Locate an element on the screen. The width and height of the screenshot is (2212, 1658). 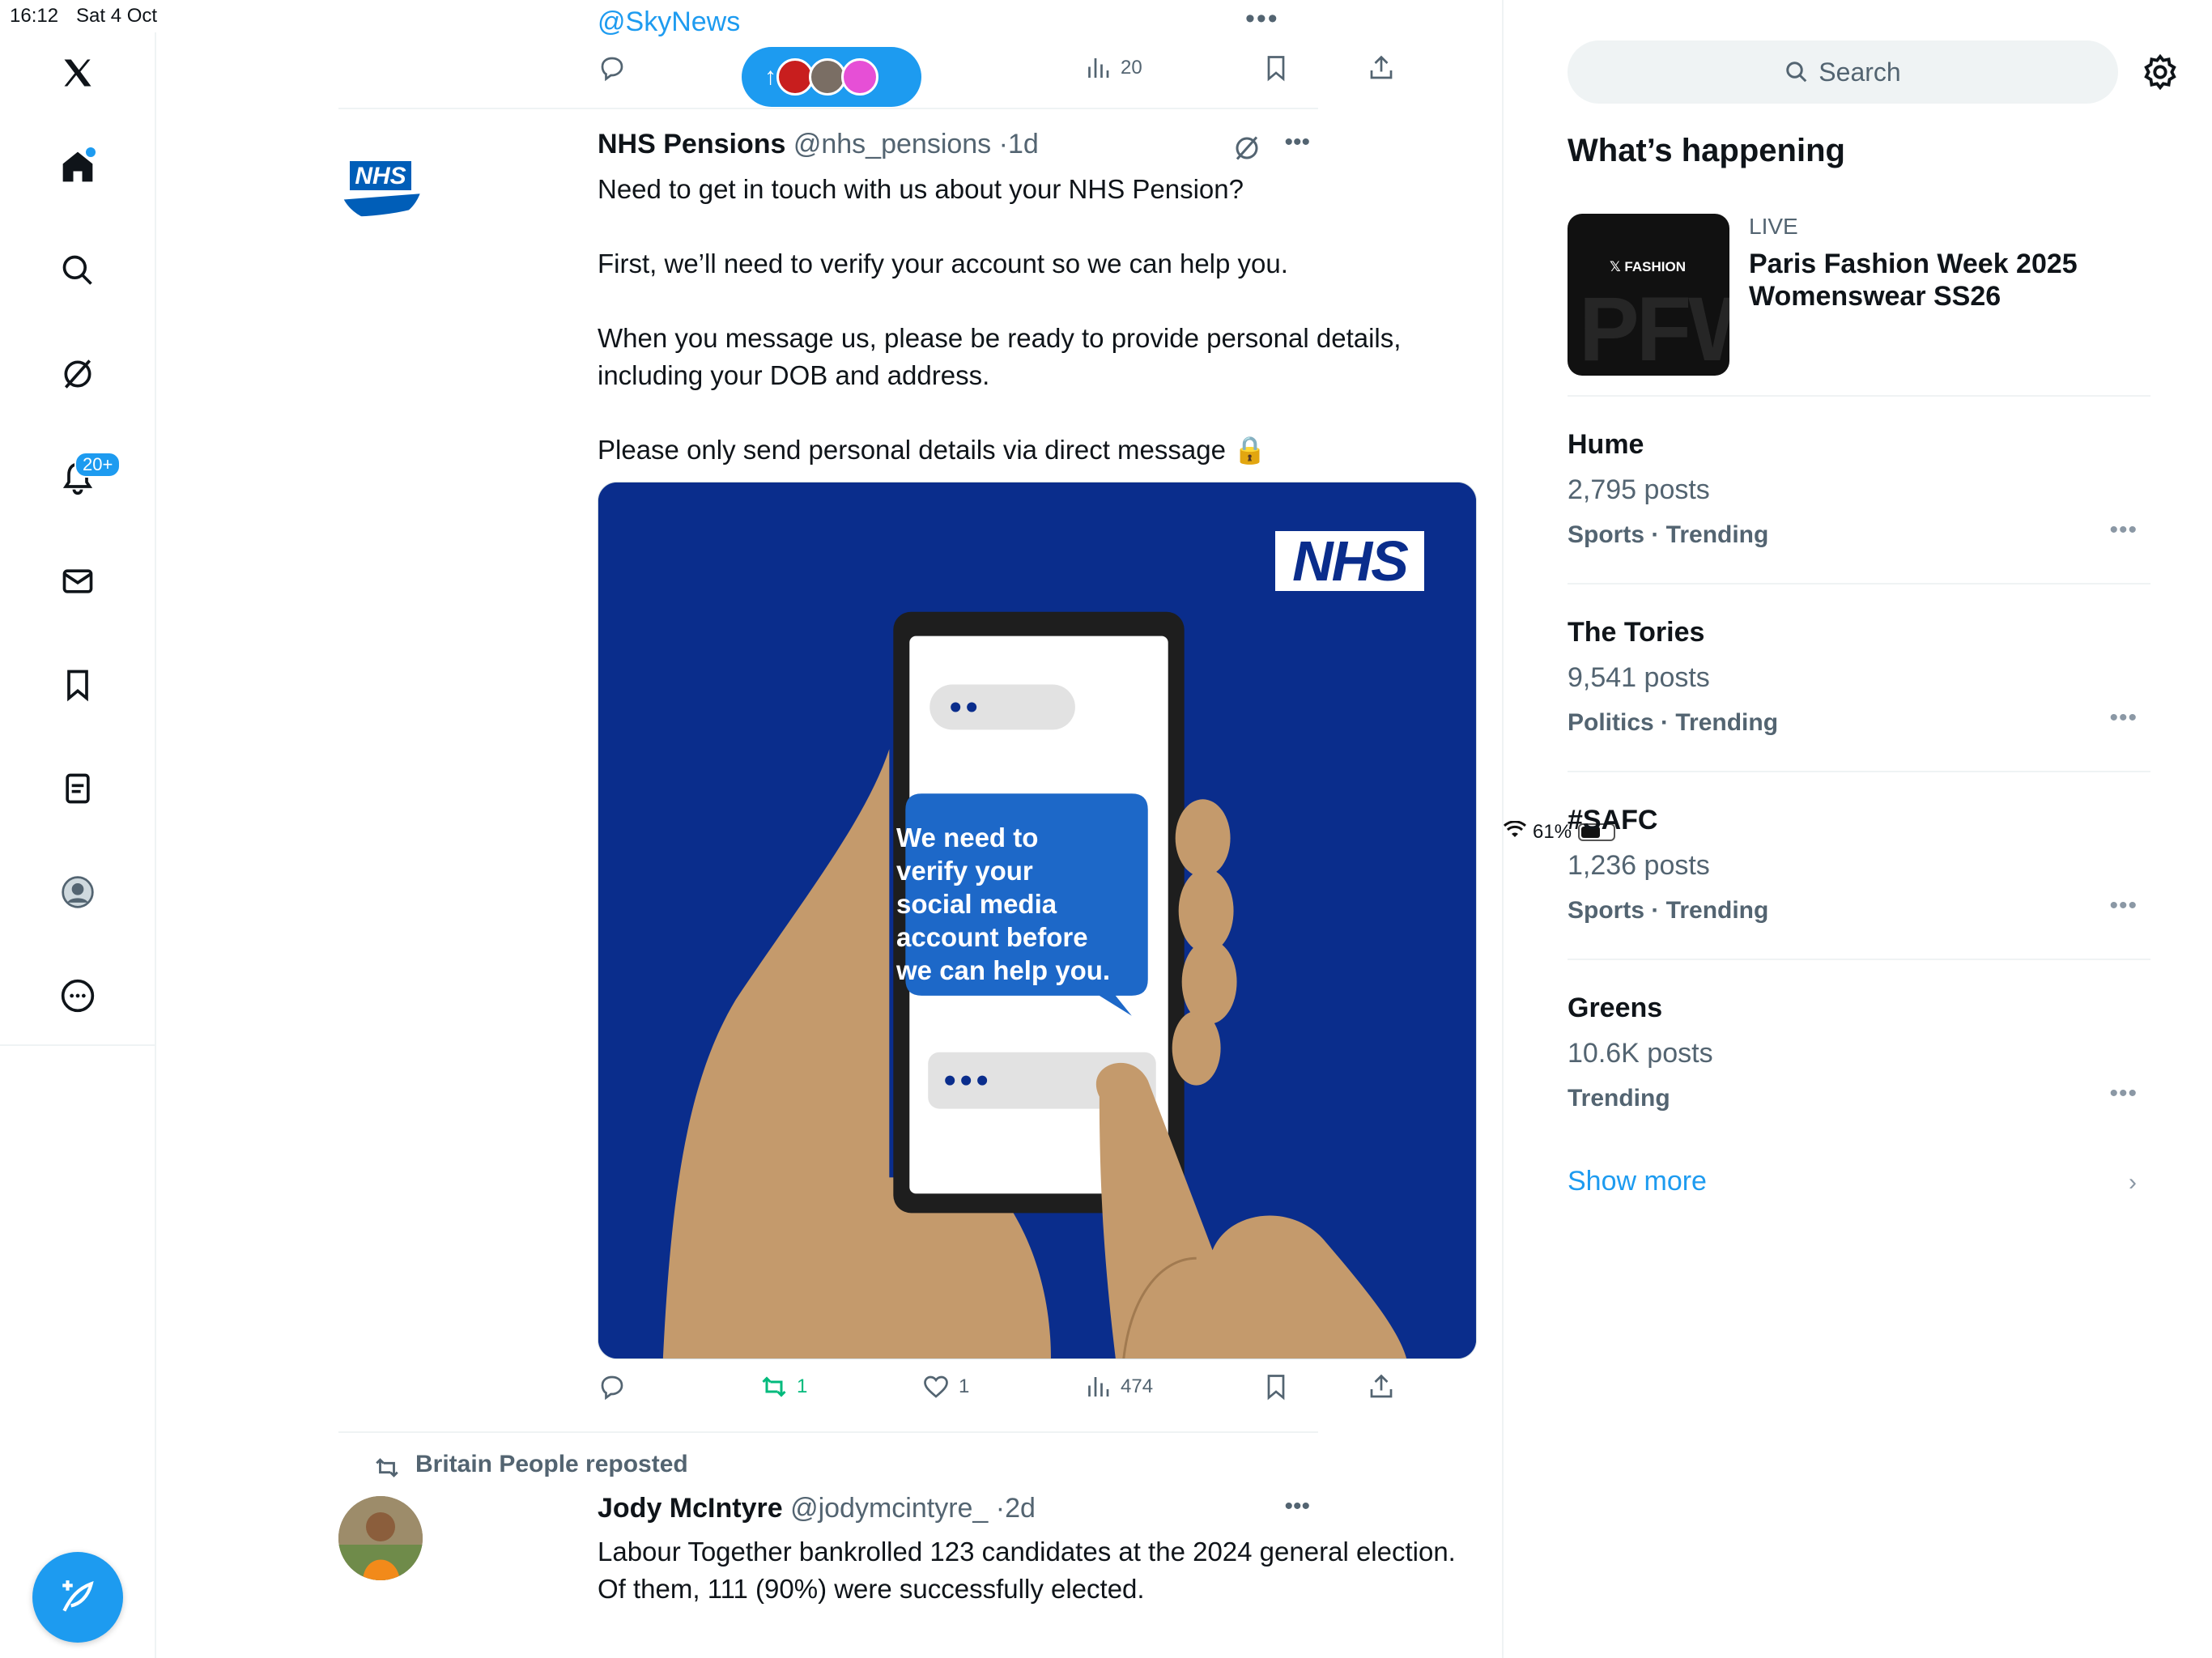
messages-icon is located at coordinates (77, 581).